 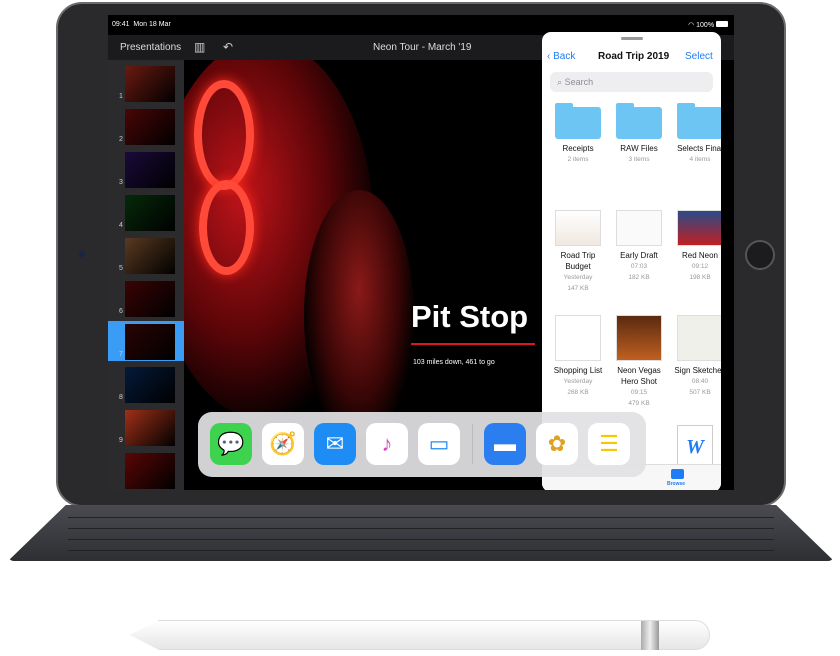 I want to click on files-app-icon: ▭, so click(x=439, y=444).